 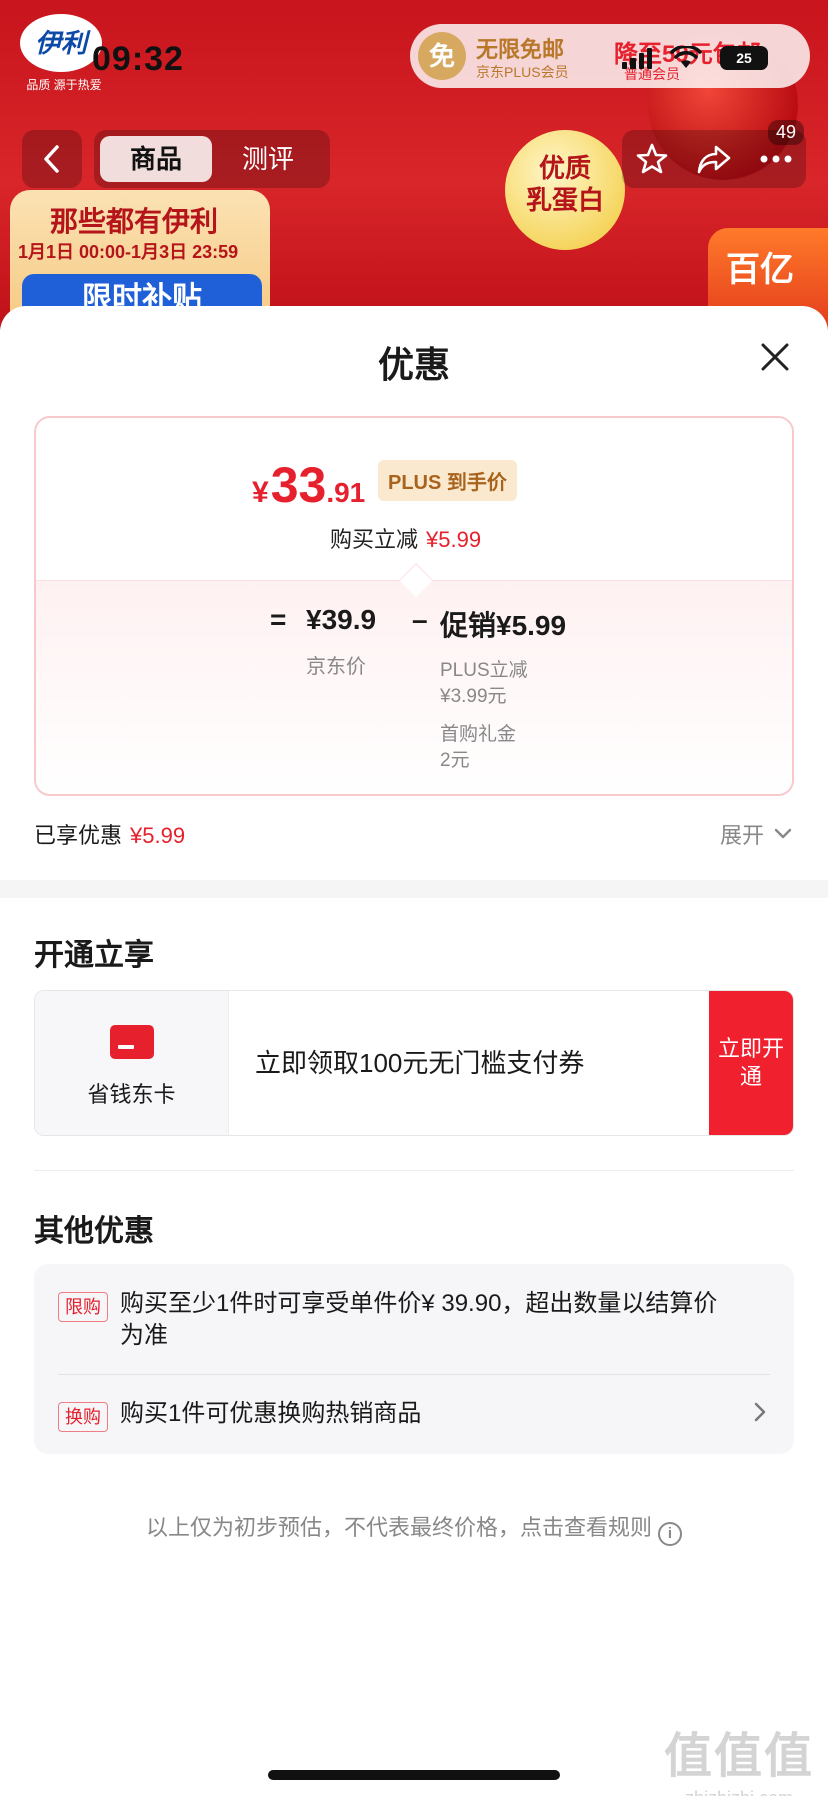 What do you see at coordinates (83, 1417) in the screenshot?
I see `offer-tag-exchange: 换购` at bounding box center [83, 1417].